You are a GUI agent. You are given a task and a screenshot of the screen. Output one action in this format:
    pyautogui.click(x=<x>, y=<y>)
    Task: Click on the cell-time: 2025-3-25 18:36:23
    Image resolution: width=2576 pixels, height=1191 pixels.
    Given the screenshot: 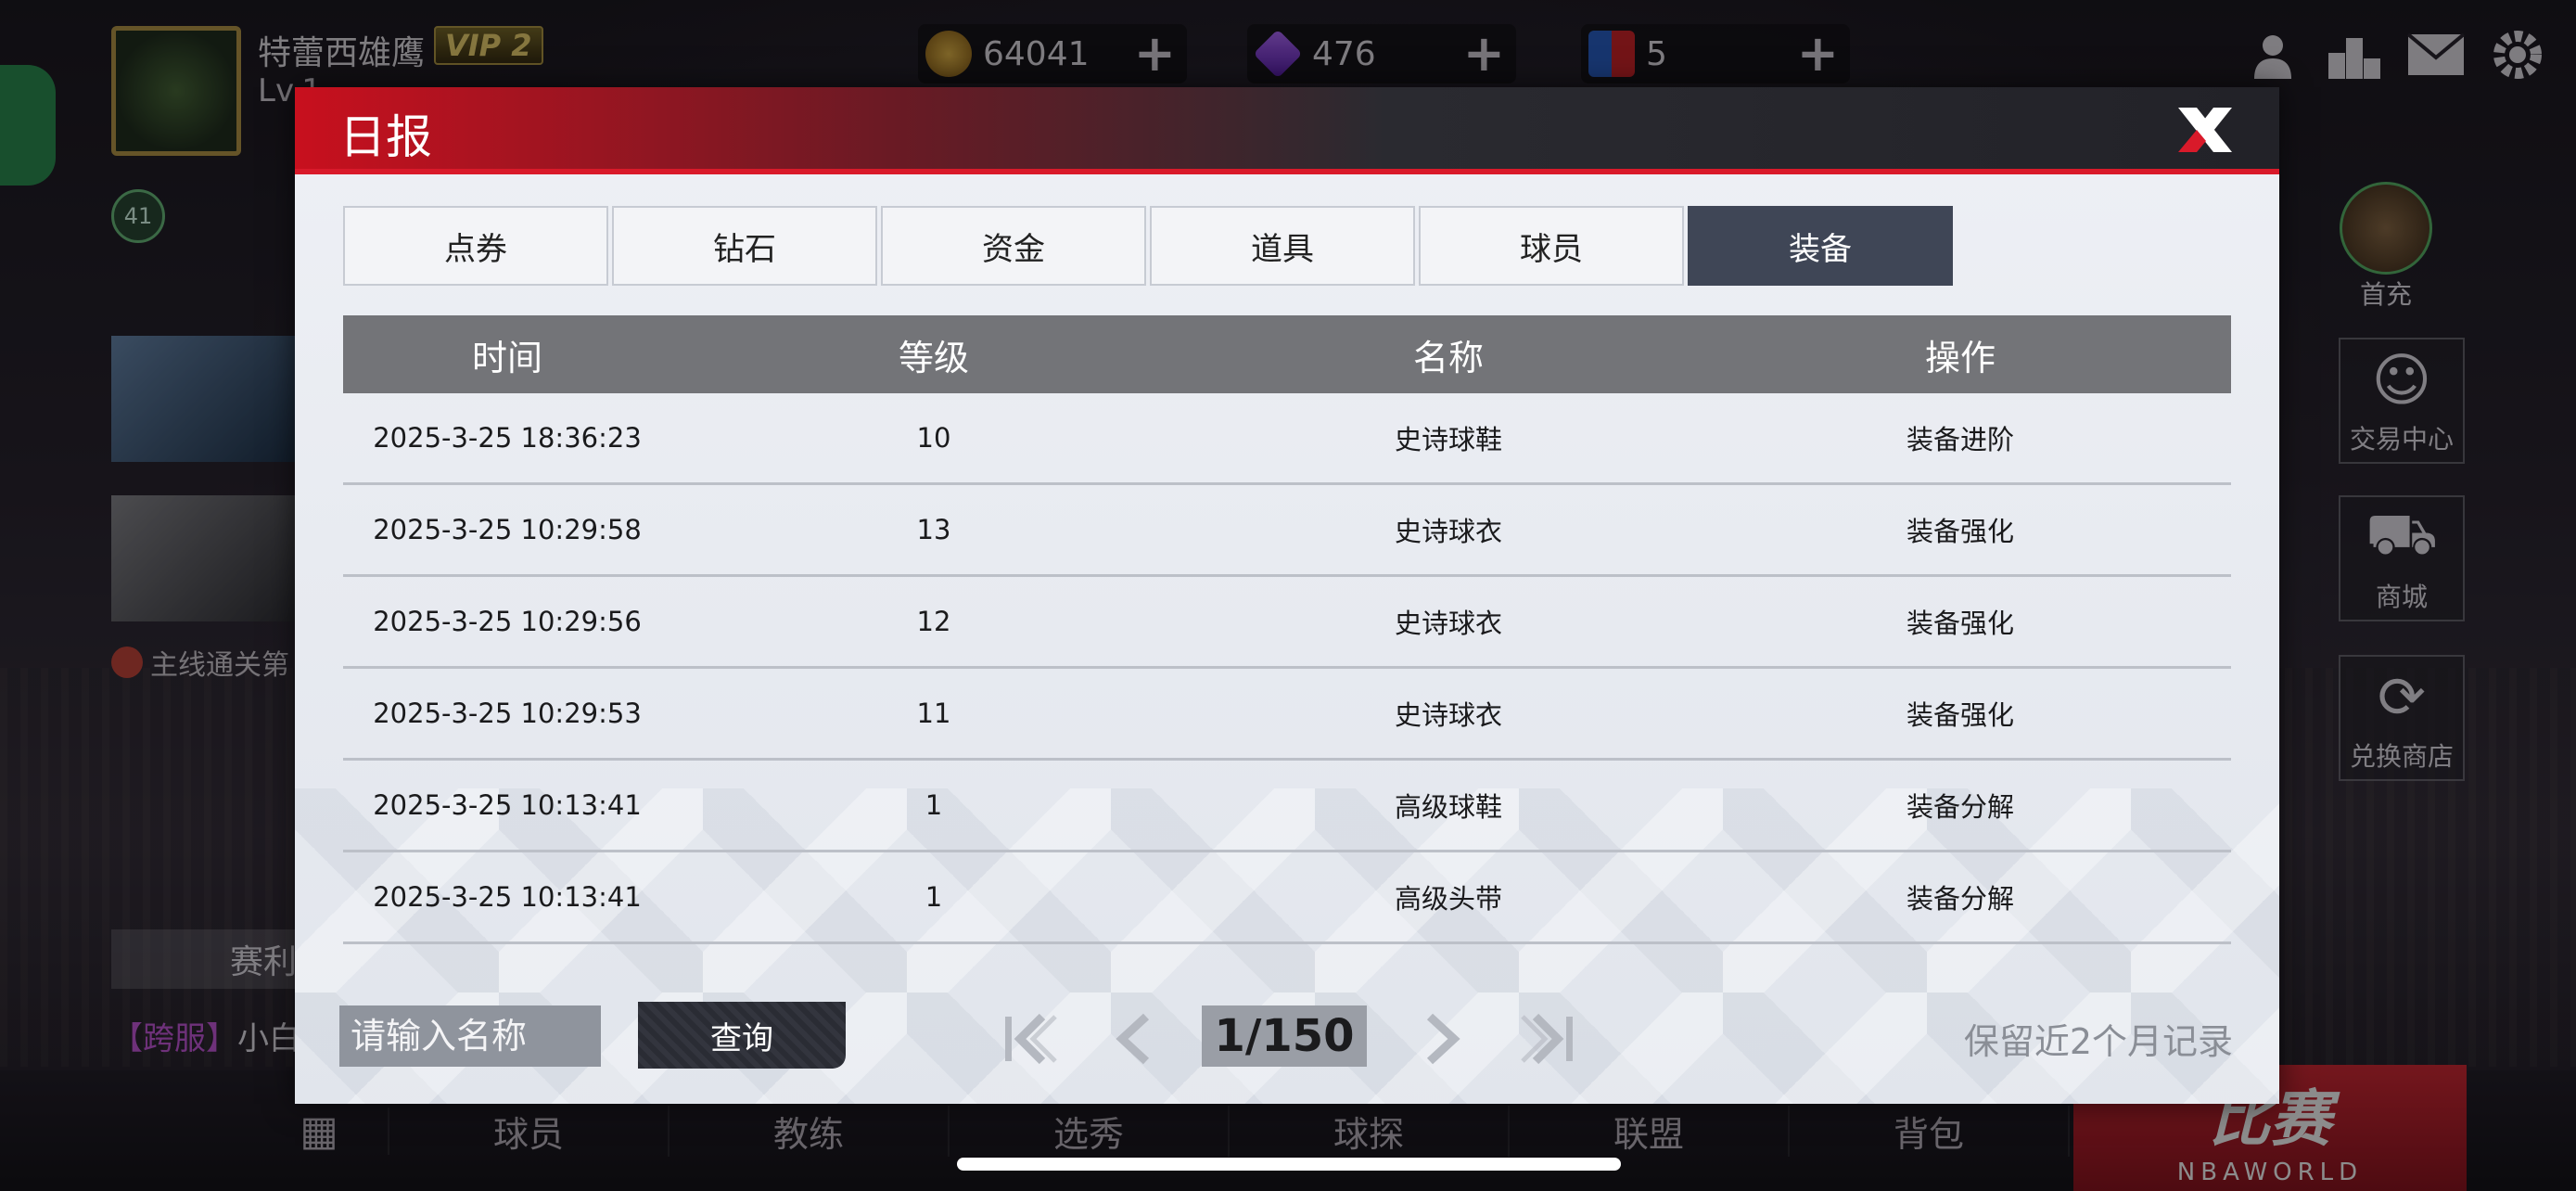 What is the action you would take?
    pyautogui.click(x=508, y=438)
    